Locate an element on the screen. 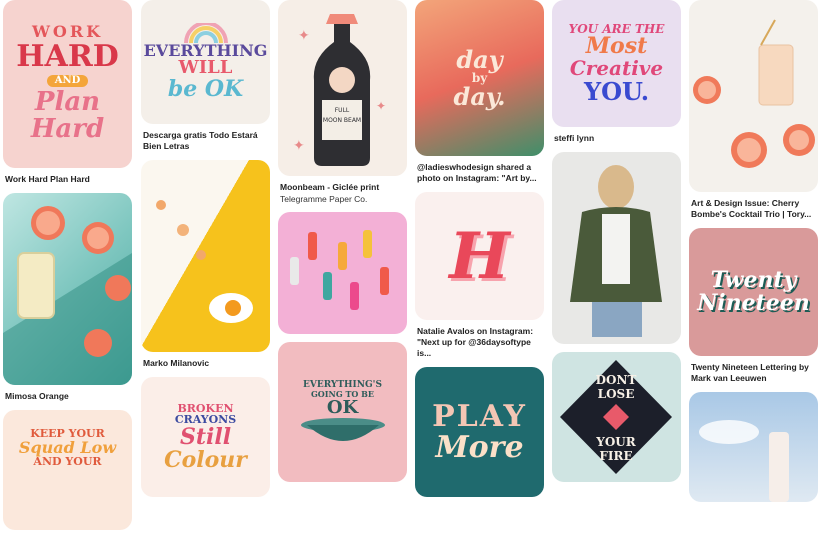 The height and width of the screenshot is (538, 820). pin-image: DONT LOSE YOUR FIRE is located at coordinates (616, 417).